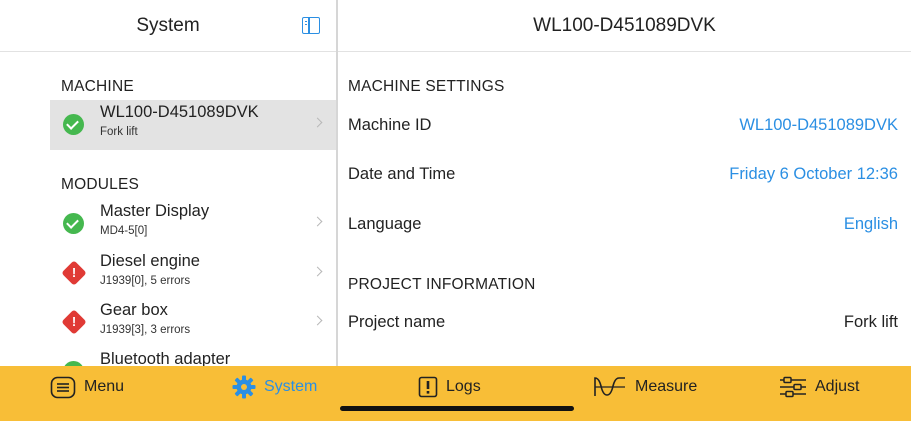 This screenshot has height=421, width=911. I want to click on module-list-item-master-display: Master Display MD4-5[0], so click(193, 224).